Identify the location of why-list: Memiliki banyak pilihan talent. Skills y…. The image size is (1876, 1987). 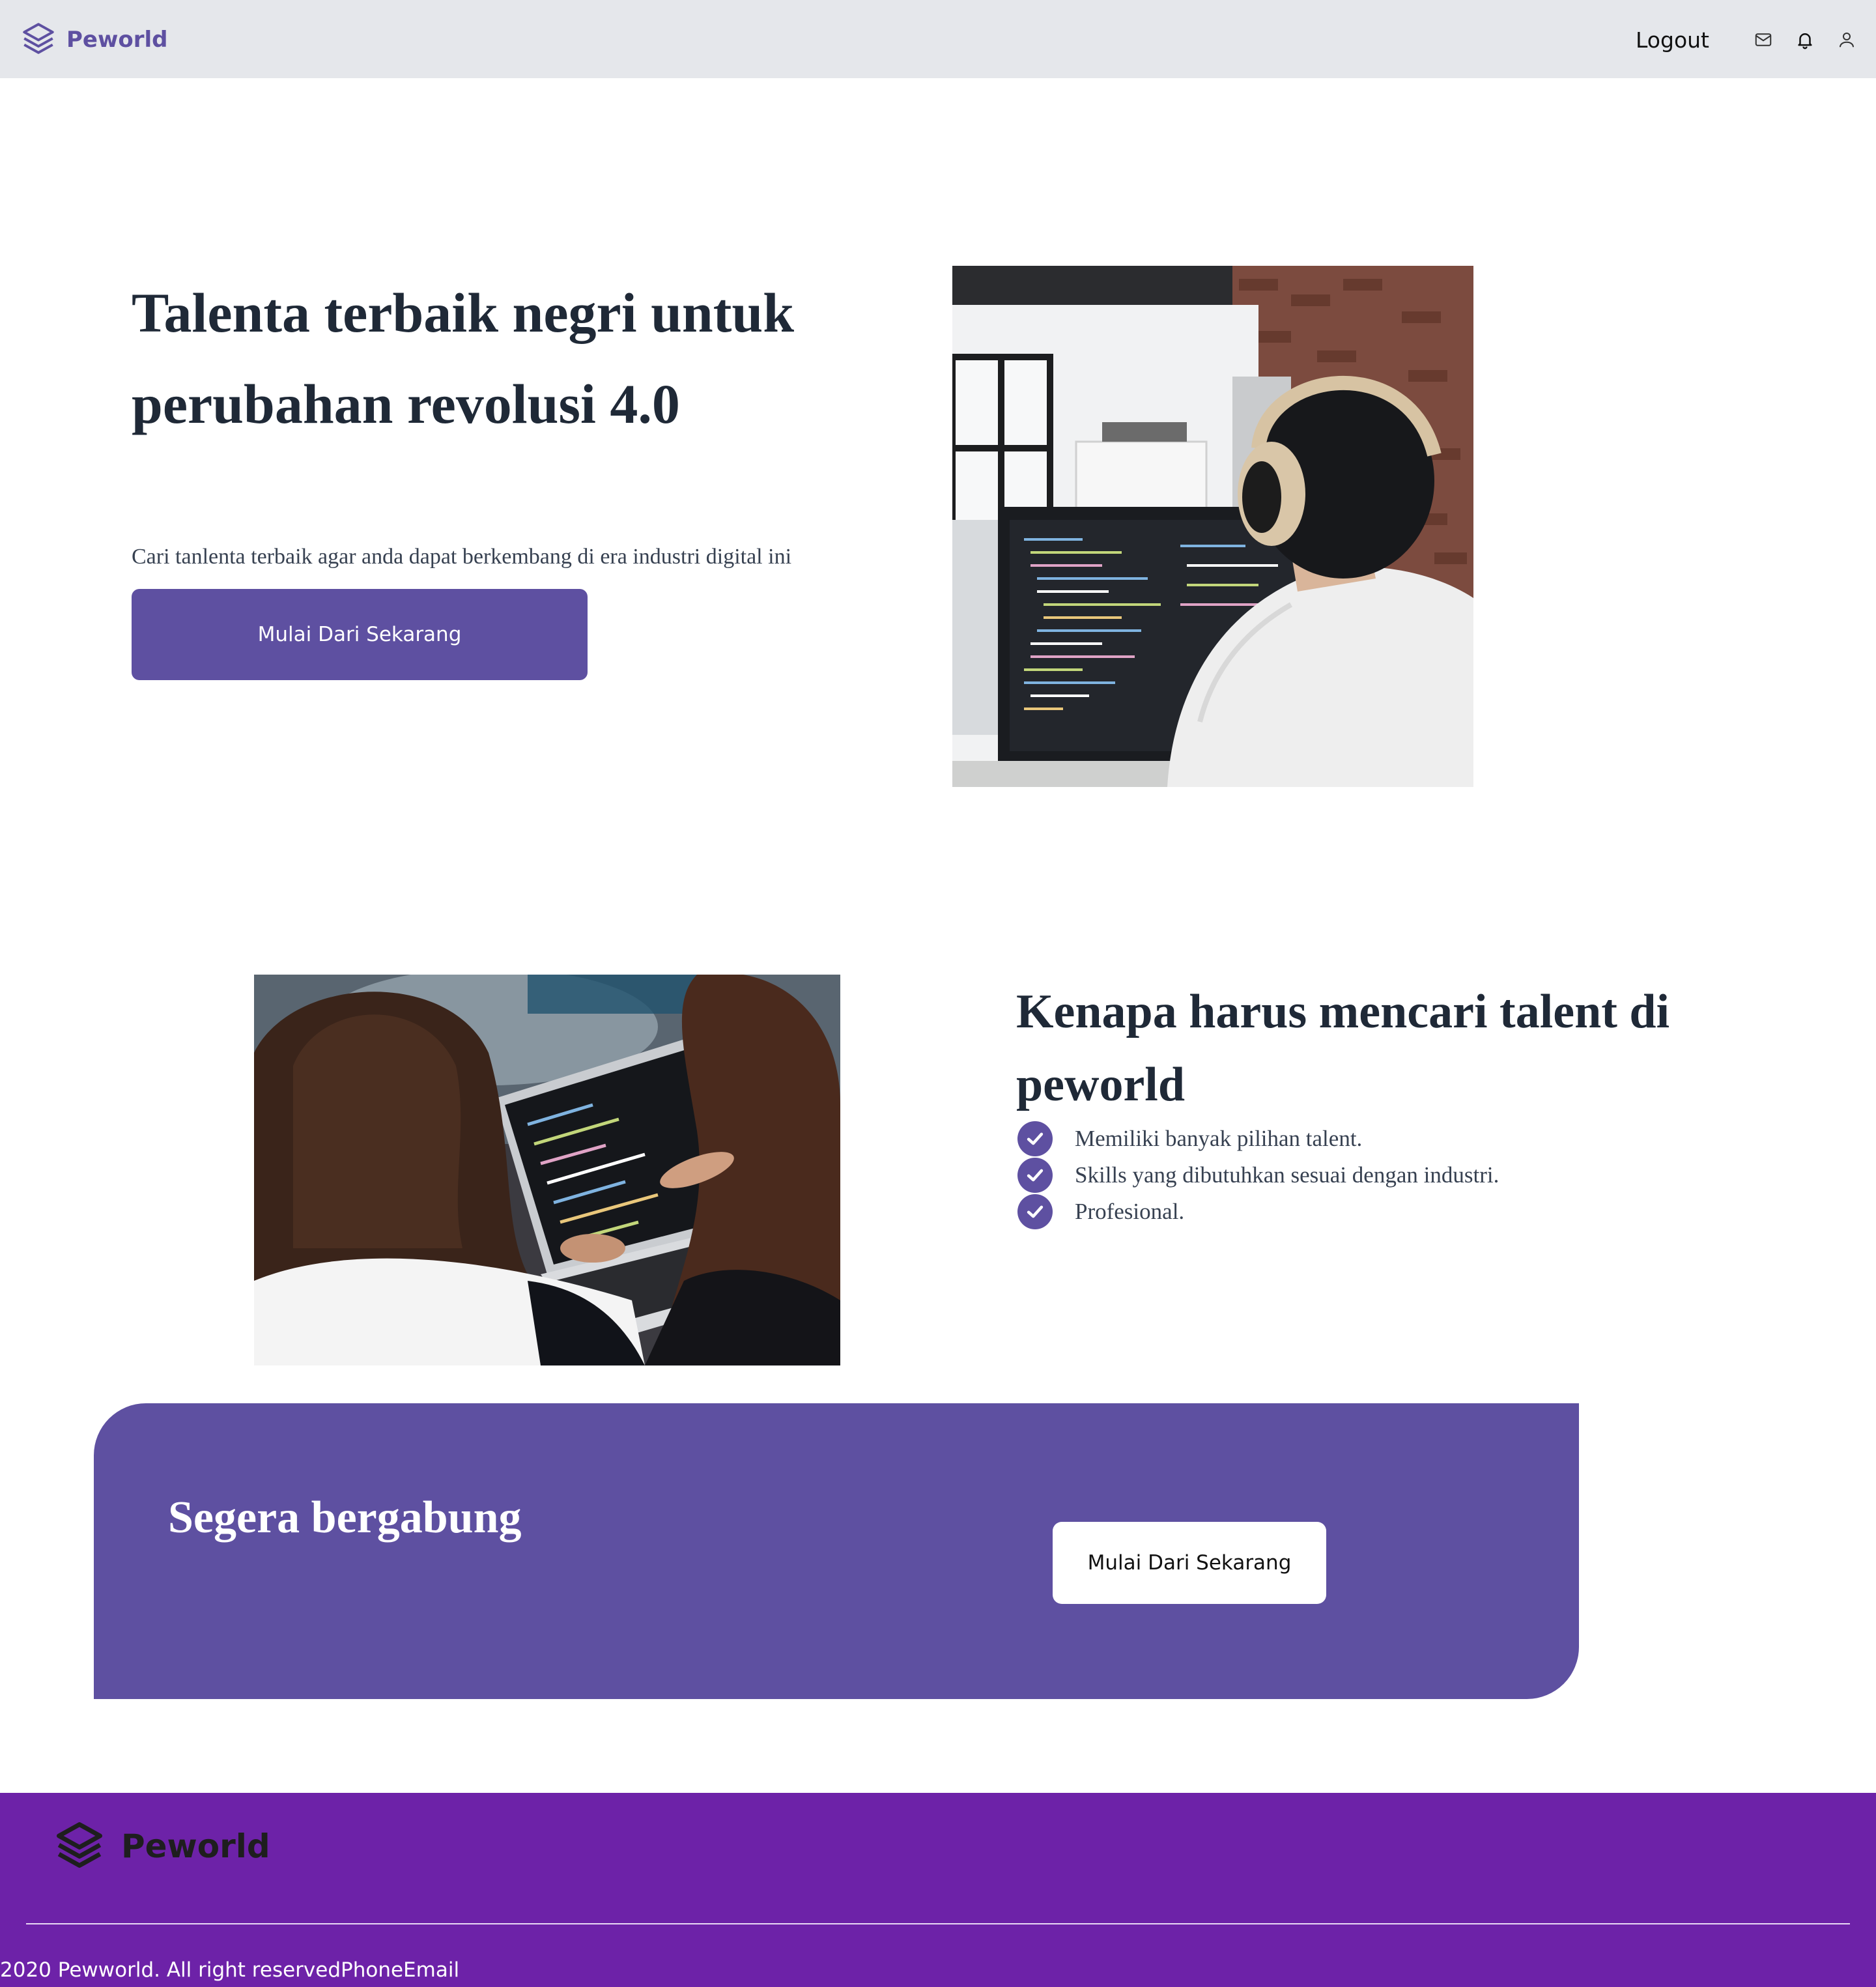
(1258, 1175).